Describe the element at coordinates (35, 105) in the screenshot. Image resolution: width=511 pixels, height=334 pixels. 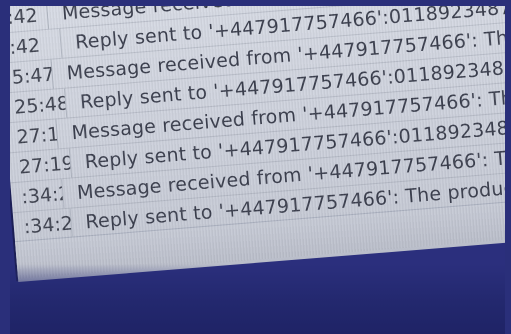
I see `time-cell: 25:48` at that location.